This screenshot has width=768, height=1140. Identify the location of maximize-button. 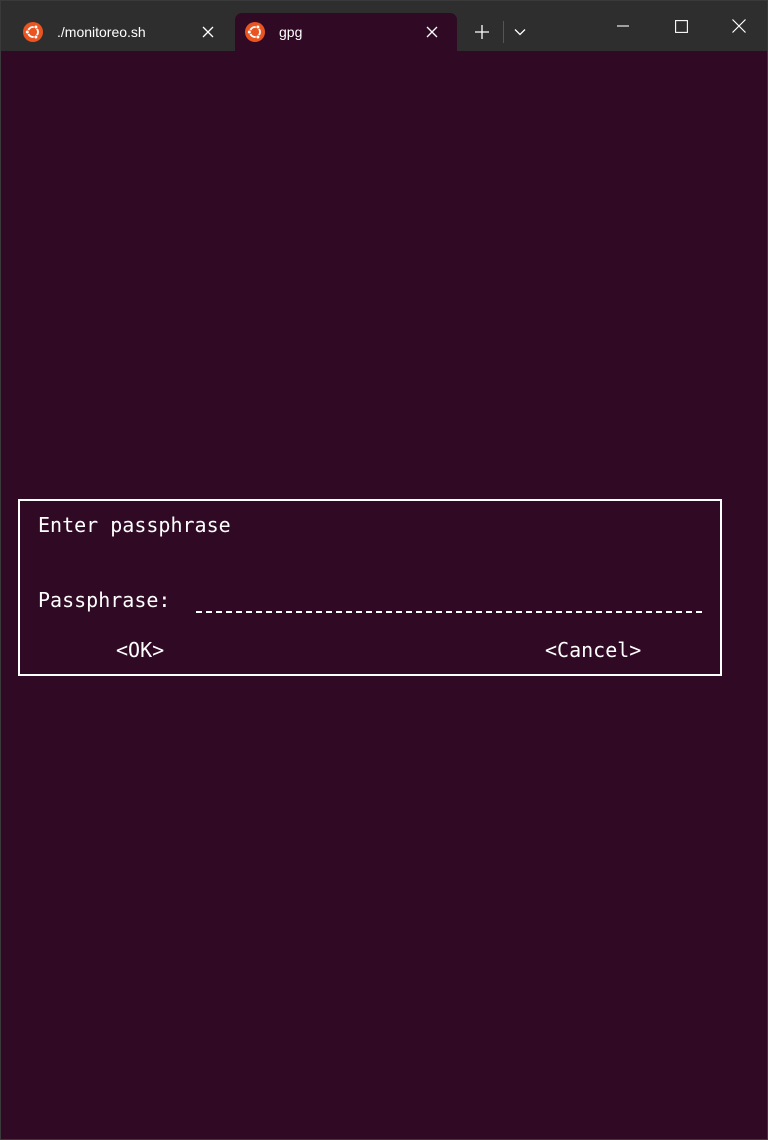
(681, 26).